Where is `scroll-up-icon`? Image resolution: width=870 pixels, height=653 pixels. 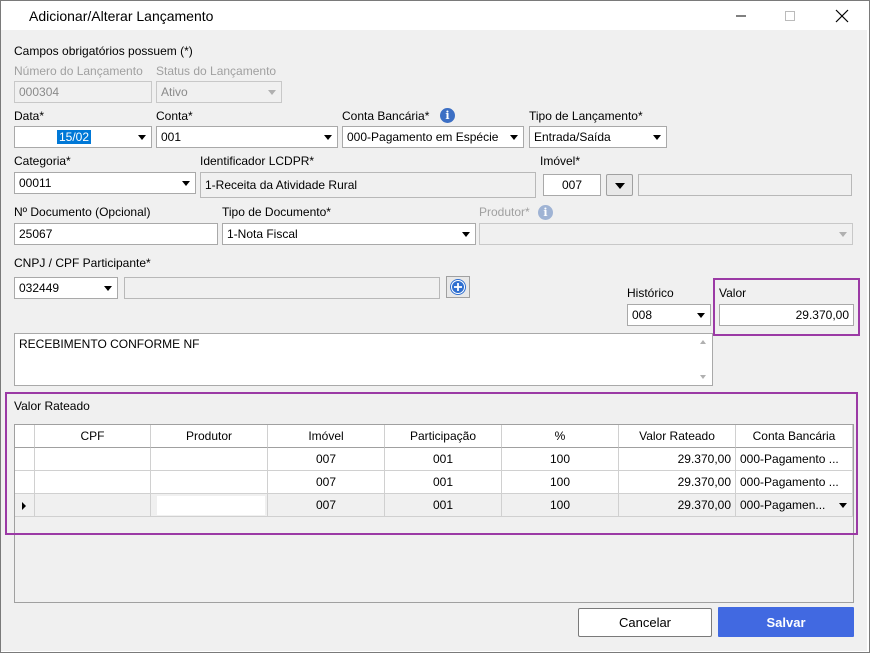
scroll-up-icon is located at coordinates (703, 342).